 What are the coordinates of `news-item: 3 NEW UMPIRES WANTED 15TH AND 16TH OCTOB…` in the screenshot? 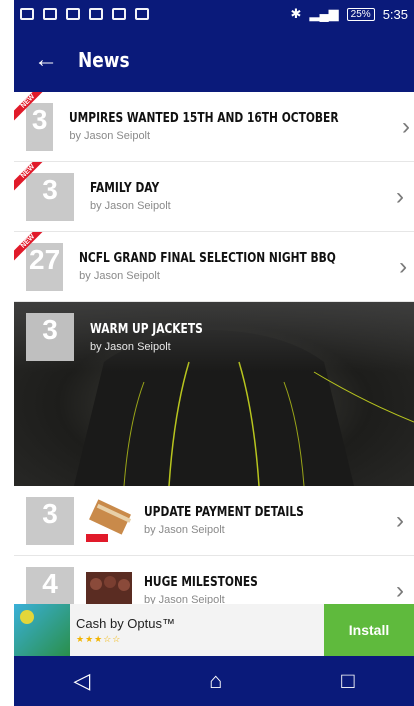 It's located at (214, 127).